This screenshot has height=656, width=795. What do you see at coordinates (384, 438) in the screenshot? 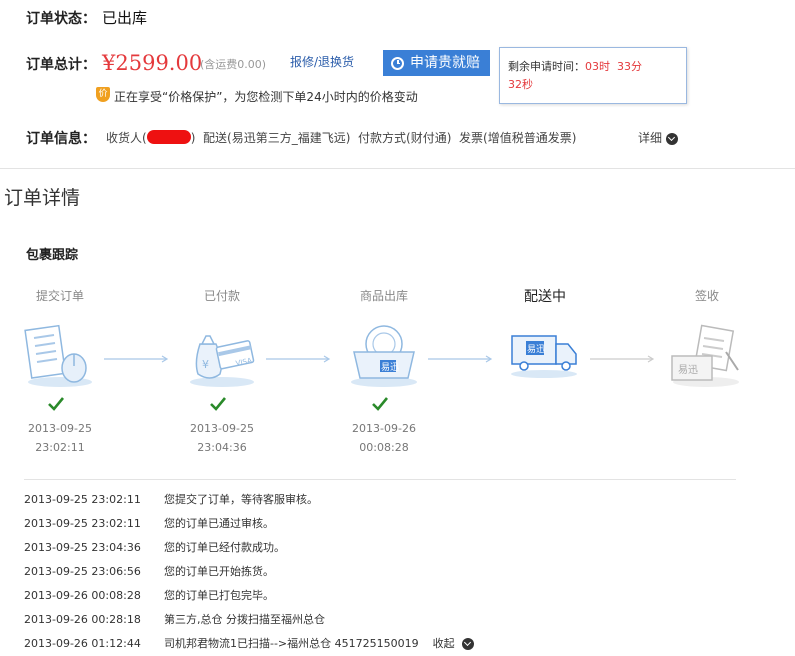
I see `step-date-outbound: 2013-09-26 00:08:28` at bounding box center [384, 438].